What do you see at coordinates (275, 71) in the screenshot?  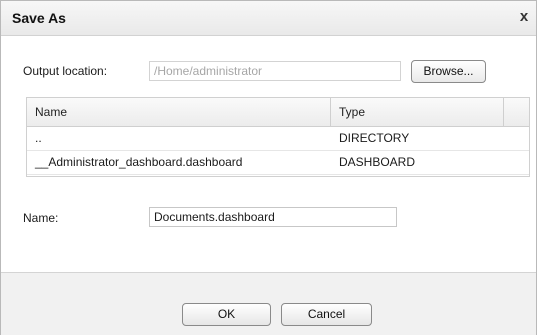 I see `output-location-field` at bounding box center [275, 71].